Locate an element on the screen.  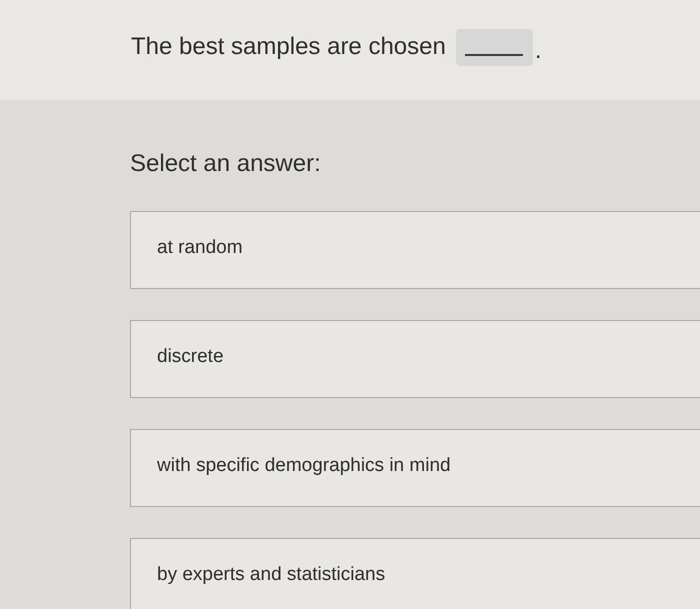
answer-option: discrete is located at coordinates (415, 359).